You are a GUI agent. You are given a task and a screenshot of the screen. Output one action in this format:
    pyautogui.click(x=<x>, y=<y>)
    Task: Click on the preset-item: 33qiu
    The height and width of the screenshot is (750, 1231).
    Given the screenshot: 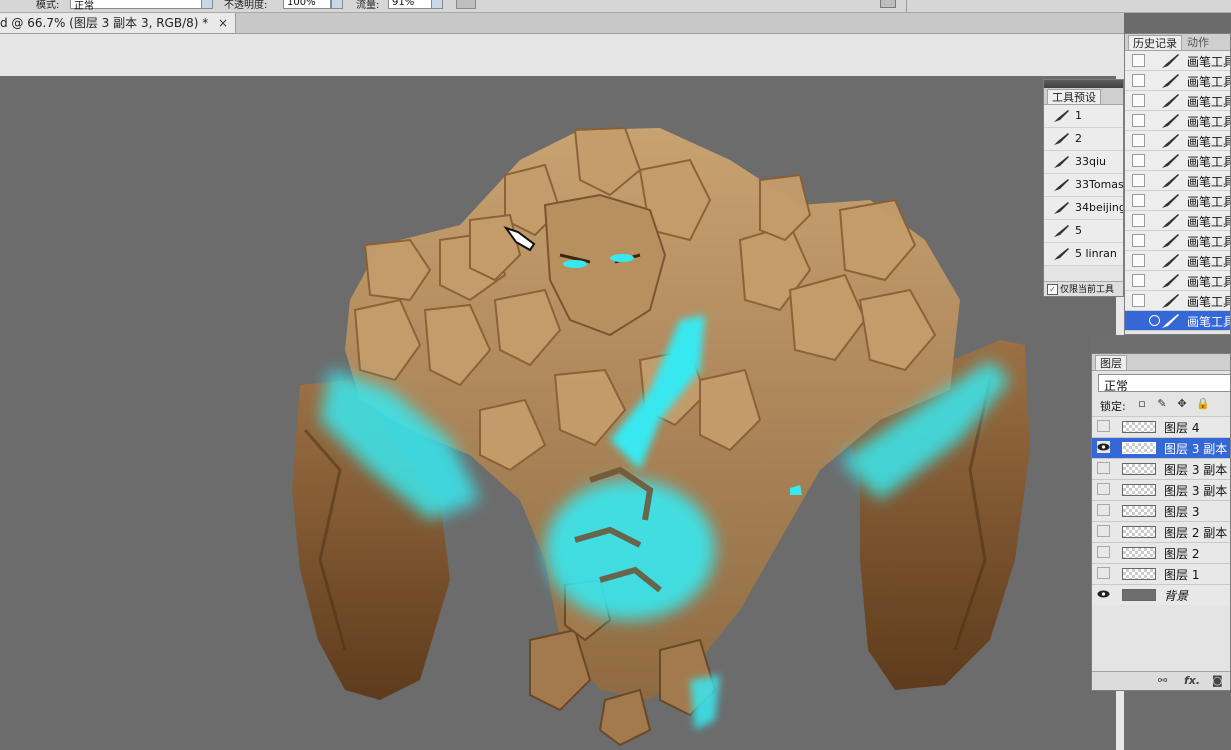 What is the action you would take?
    pyautogui.click(x=1083, y=162)
    